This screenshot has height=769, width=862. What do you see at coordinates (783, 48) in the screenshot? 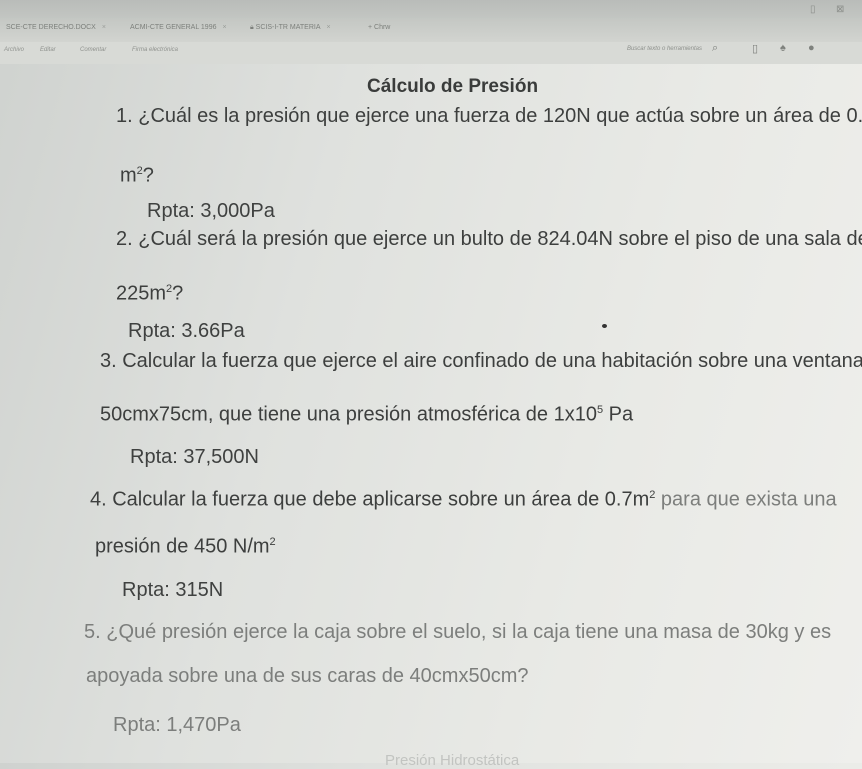
I see `bell-icon: ♠` at bounding box center [783, 48].